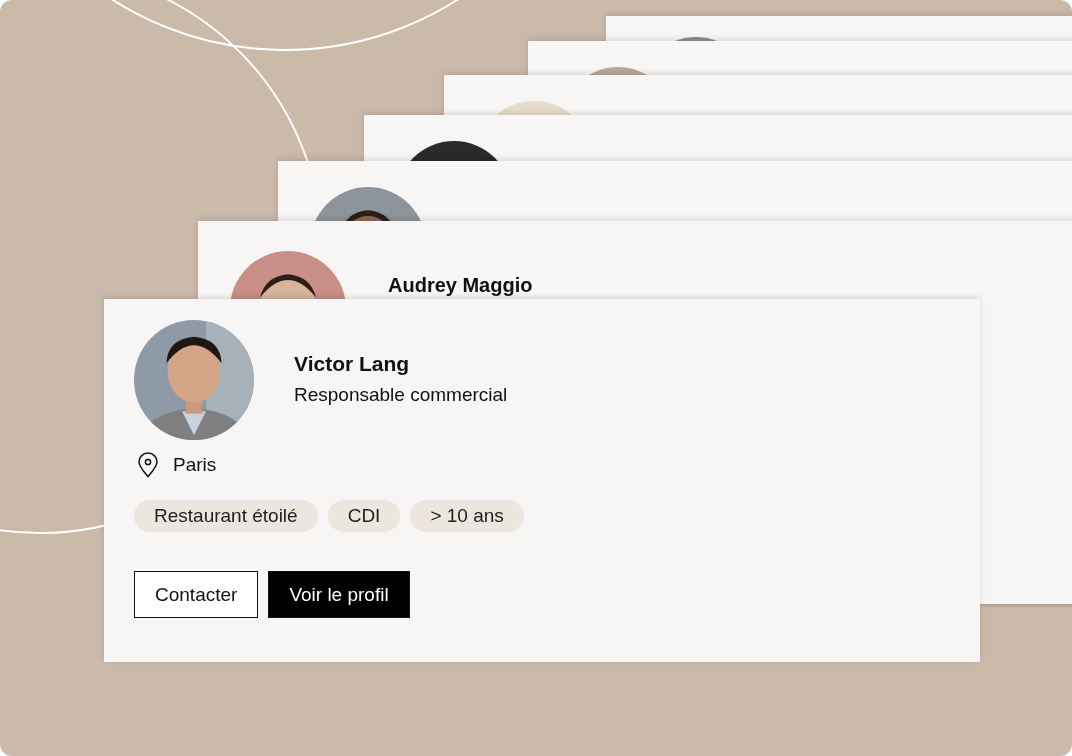 The image size is (1072, 756). I want to click on tag: CDI, so click(364, 516).